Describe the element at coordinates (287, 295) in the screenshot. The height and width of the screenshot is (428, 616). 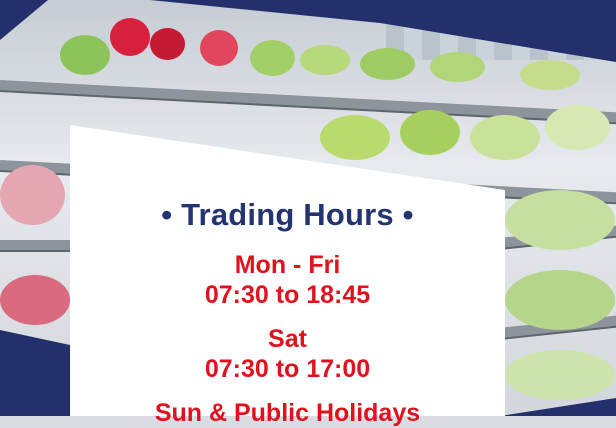
I see `weekday-hours: 07:30 to 18:45` at that location.